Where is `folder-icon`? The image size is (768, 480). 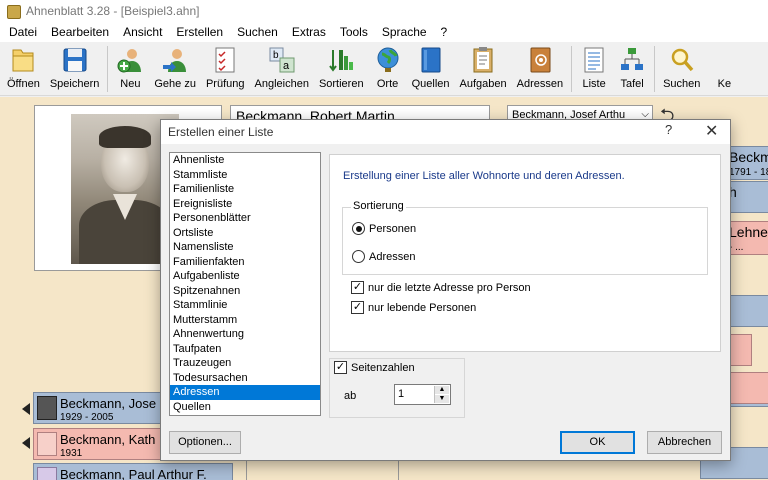 folder-icon is located at coordinates (23, 60).